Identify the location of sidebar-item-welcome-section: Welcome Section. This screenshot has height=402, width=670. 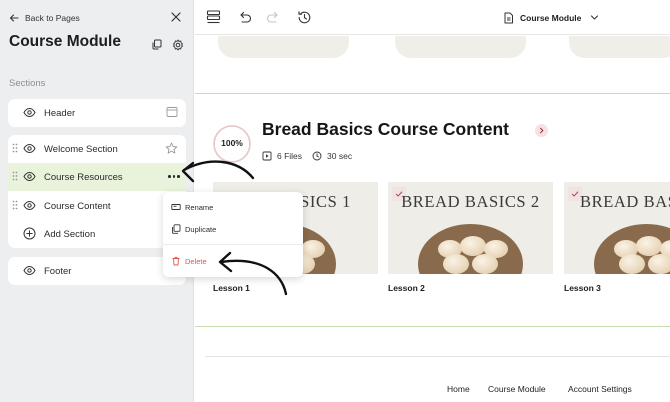
(97, 149).